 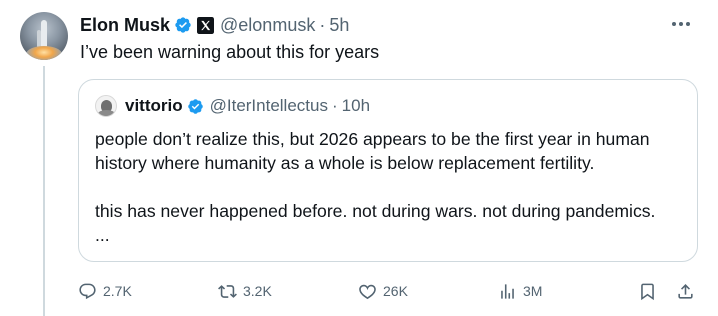 I want to click on tweet-time: 5h, so click(x=339, y=25).